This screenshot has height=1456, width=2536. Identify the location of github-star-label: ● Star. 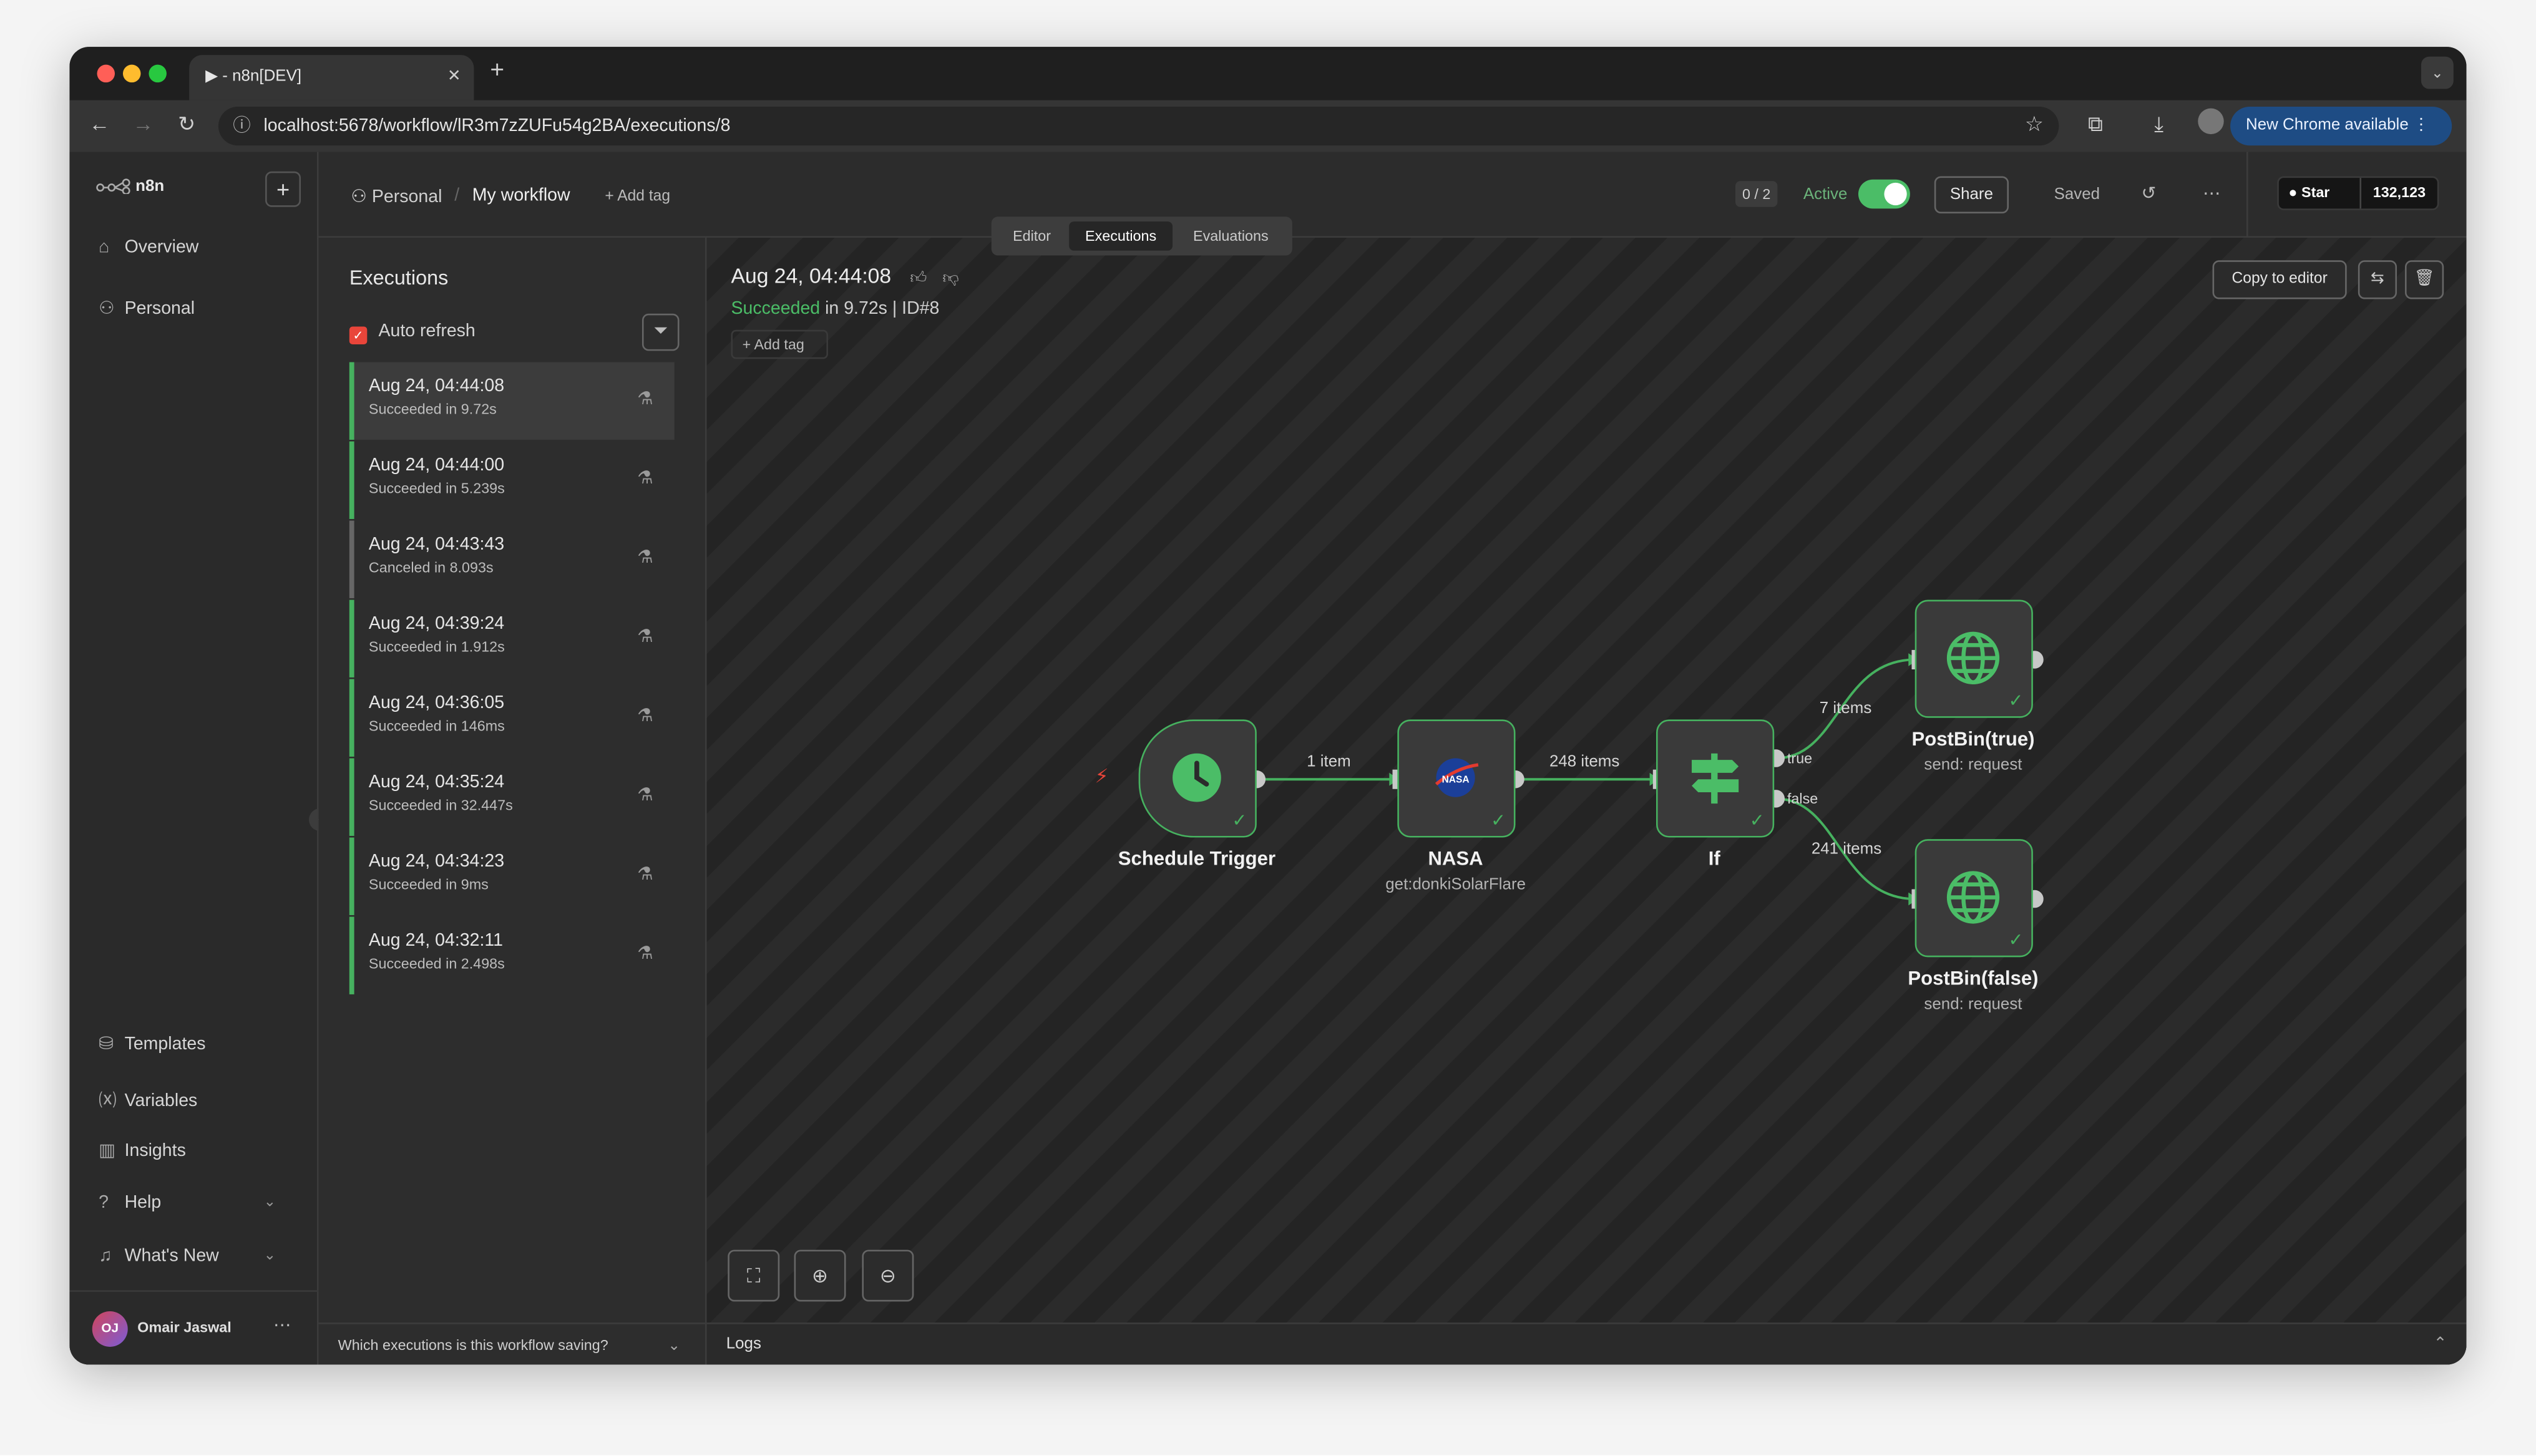
(2308, 193).